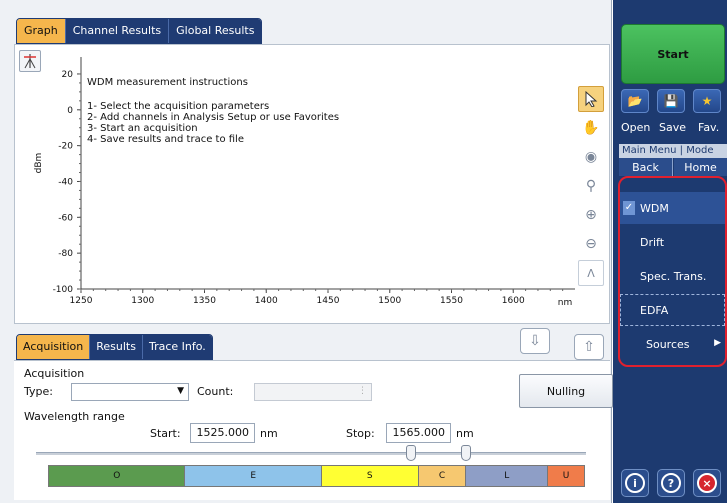  I want to click on folder-icon: 📂, so click(635, 101).